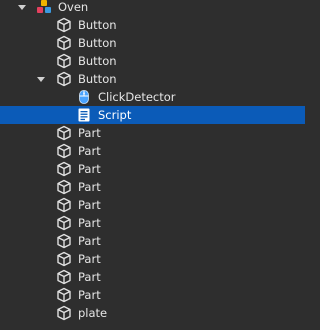 Image resolution: width=320 pixels, height=330 pixels. Describe the element at coordinates (84, 97) in the screenshot. I see `click-detector-icon` at that location.